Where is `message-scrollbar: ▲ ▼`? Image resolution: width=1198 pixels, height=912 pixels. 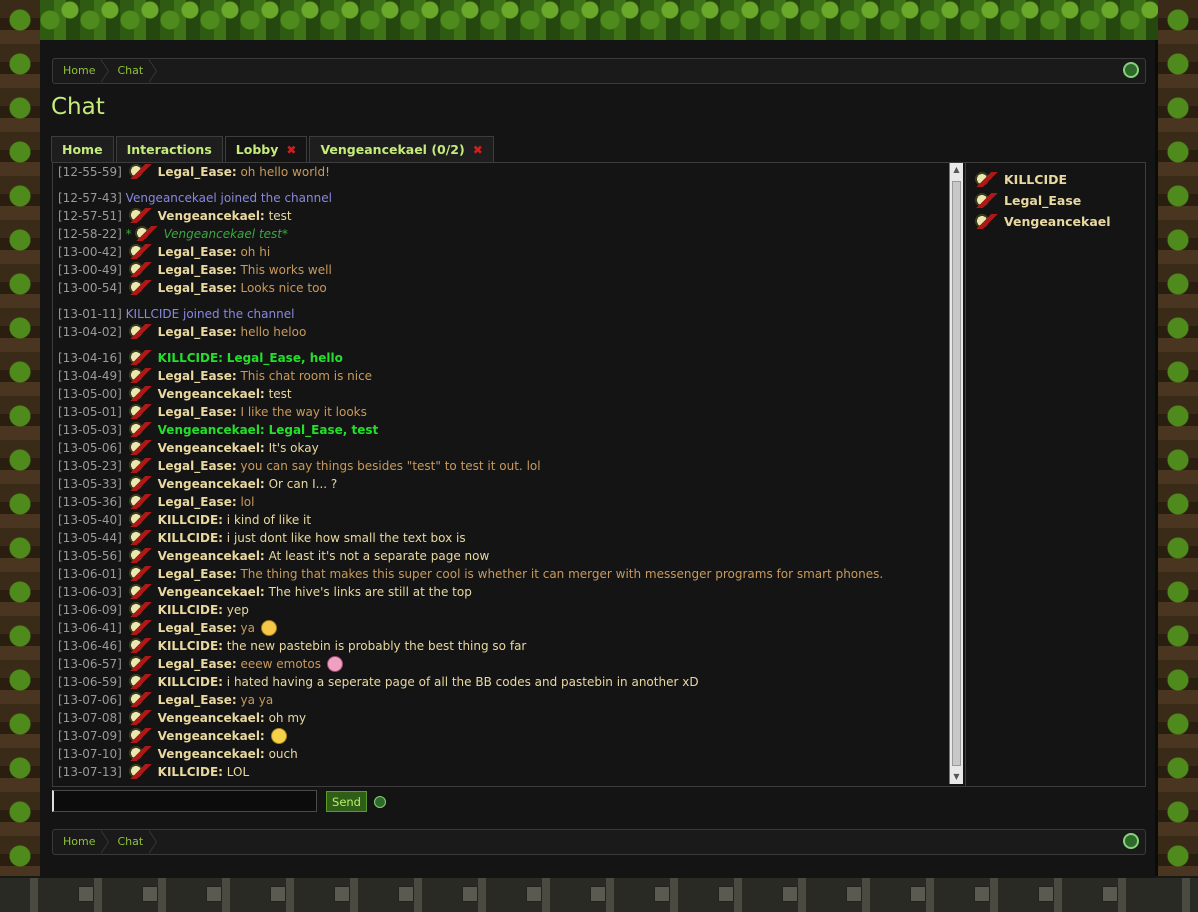
message-scrollbar: ▲ ▼ is located at coordinates (956, 473).